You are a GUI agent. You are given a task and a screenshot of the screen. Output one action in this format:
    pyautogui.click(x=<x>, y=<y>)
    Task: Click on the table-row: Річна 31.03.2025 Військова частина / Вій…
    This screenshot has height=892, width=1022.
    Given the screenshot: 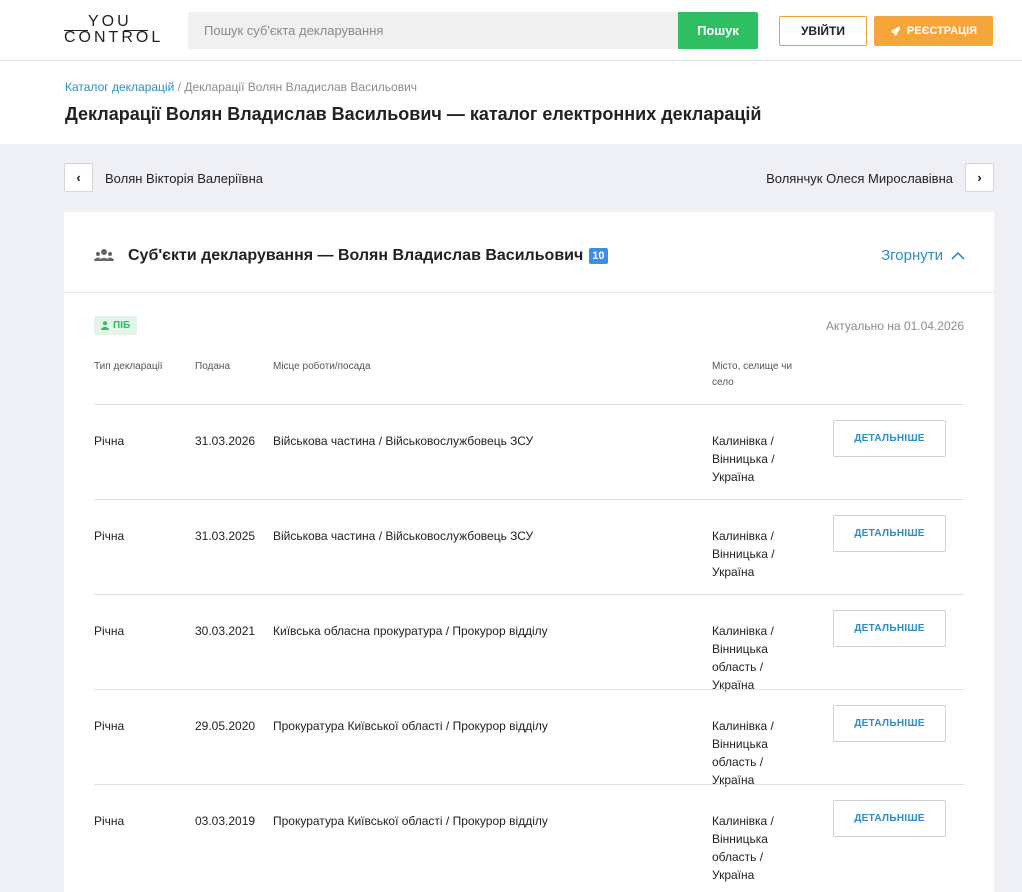 What is the action you would take?
    pyautogui.click(x=529, y=546)
    